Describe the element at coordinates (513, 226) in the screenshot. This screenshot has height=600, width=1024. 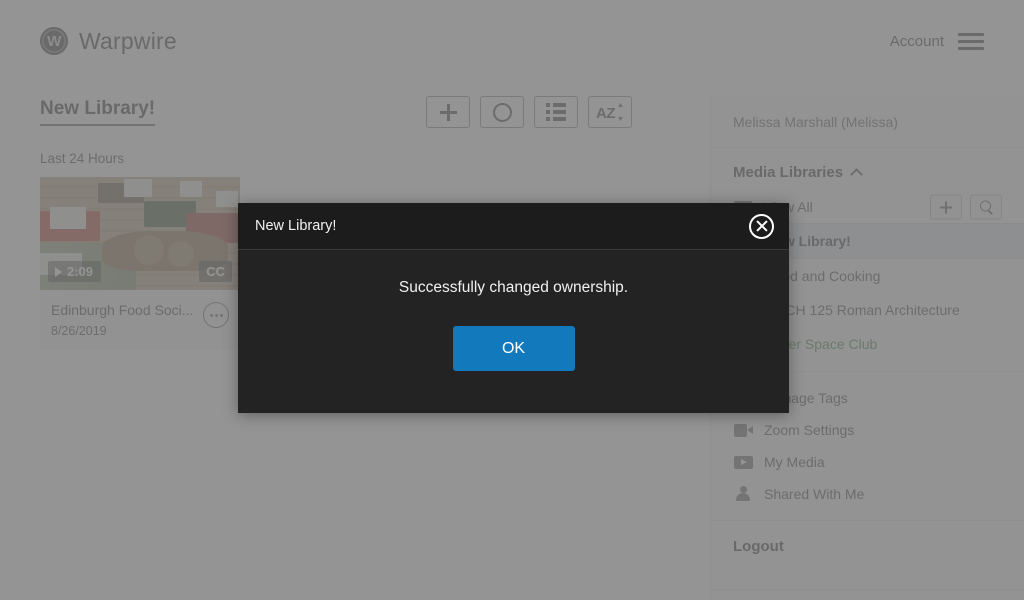
I see `modal-header: New Library!` at that location.